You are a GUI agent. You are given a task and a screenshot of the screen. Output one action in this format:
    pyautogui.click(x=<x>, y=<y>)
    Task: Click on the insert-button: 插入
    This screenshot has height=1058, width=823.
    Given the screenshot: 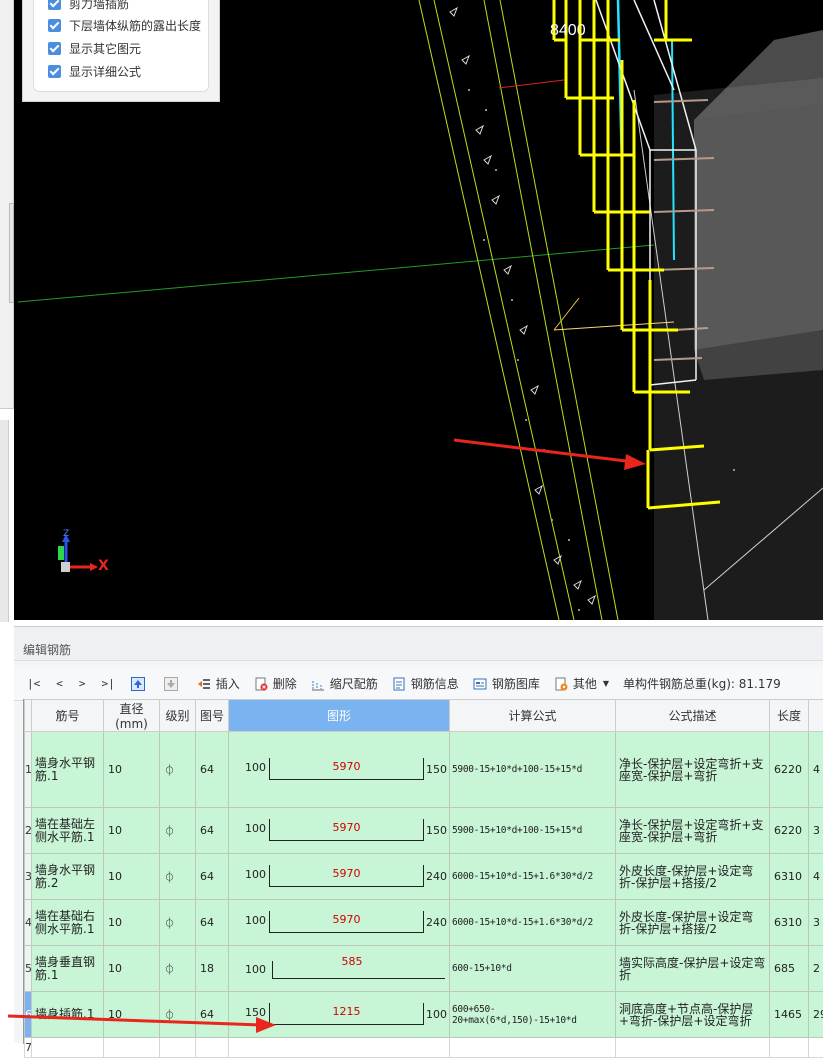 What is the action you would take?
    pyautogui.click(x=218, y=683)
    